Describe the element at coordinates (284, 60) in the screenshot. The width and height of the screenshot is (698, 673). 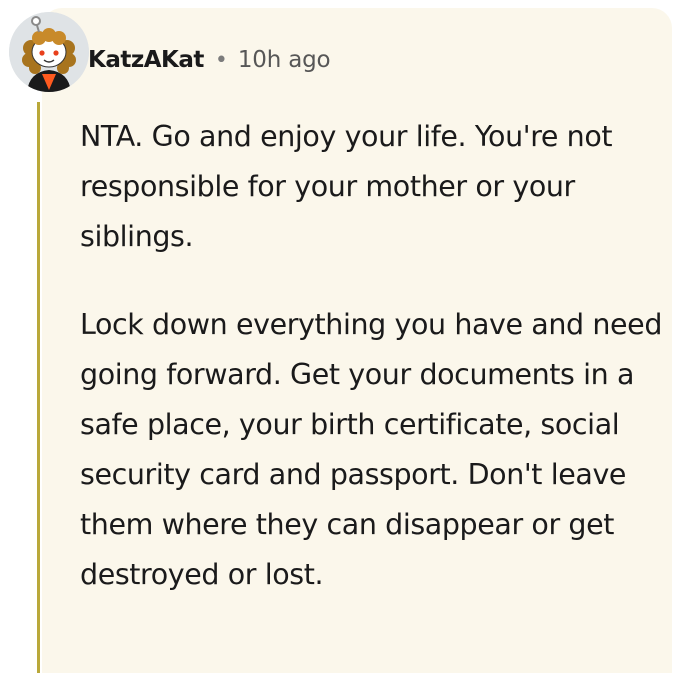
I see `comment-timestamp: 10h ago` at that location.